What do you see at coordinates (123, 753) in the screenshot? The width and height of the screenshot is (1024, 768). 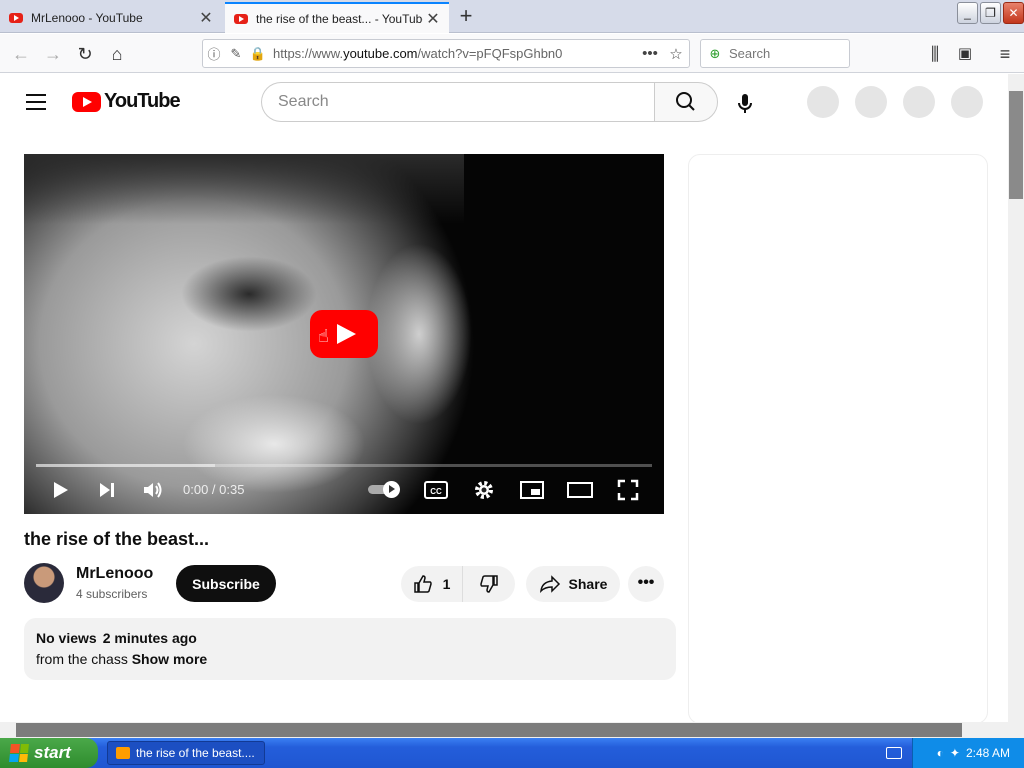 I see `firefox-icon` at bounding box center [123, 753].